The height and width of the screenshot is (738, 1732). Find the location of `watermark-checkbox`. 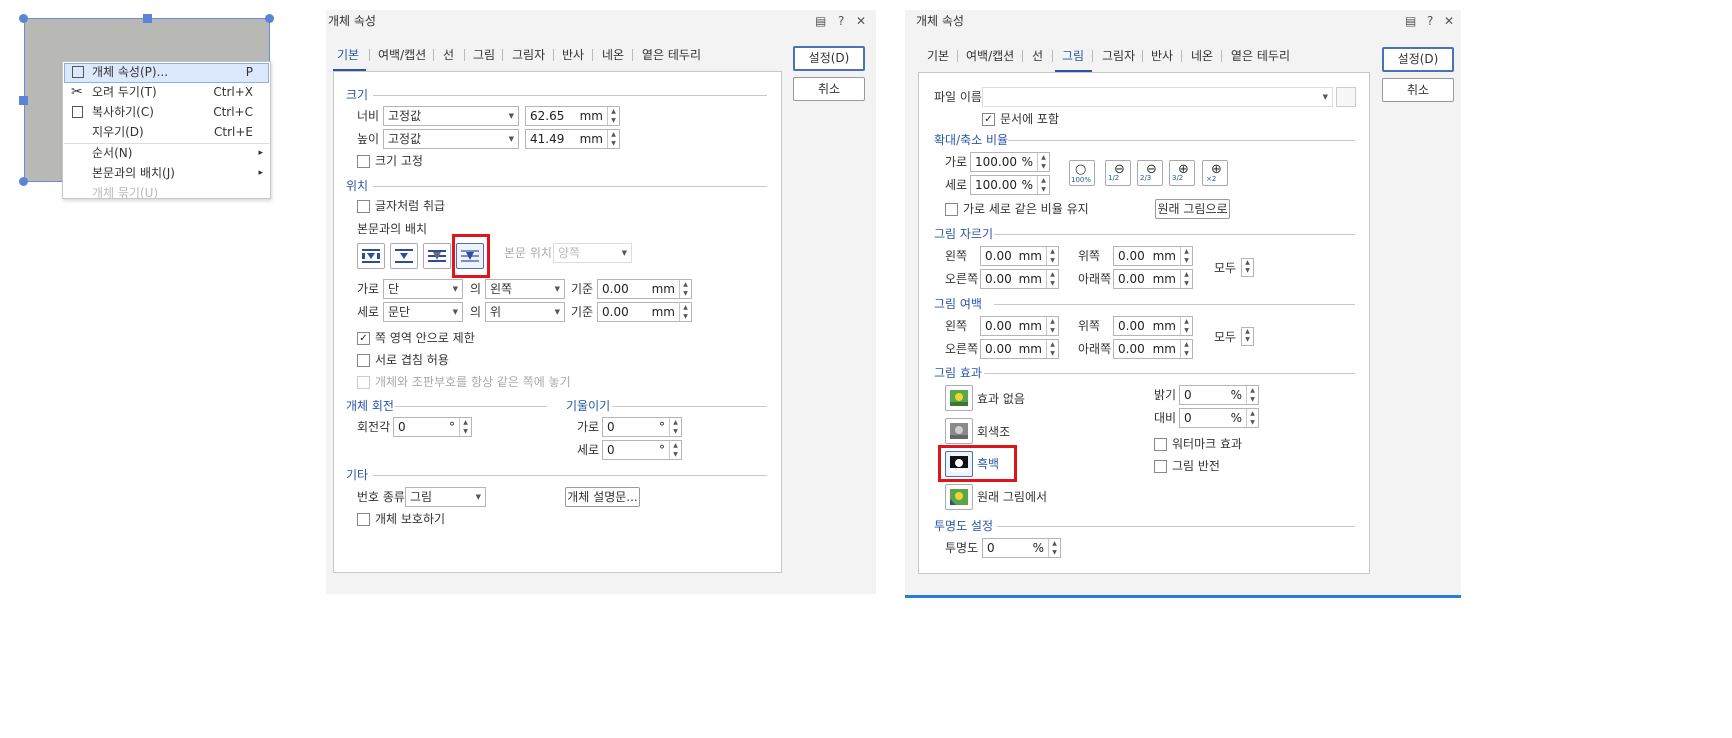

watermark-checkbox is located at coordinates (1160, 444).